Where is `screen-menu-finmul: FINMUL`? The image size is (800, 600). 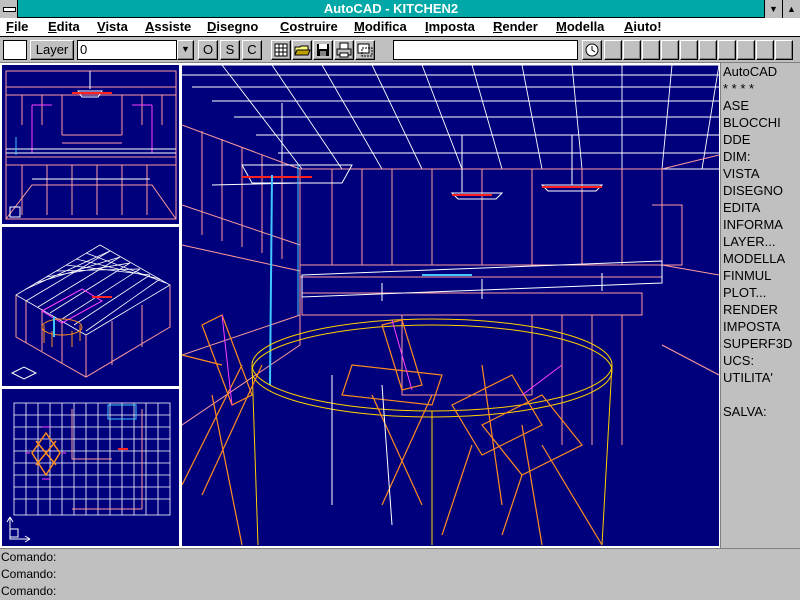 screen-menu-finmul: FINMUL is located at coordinates (760, 275).